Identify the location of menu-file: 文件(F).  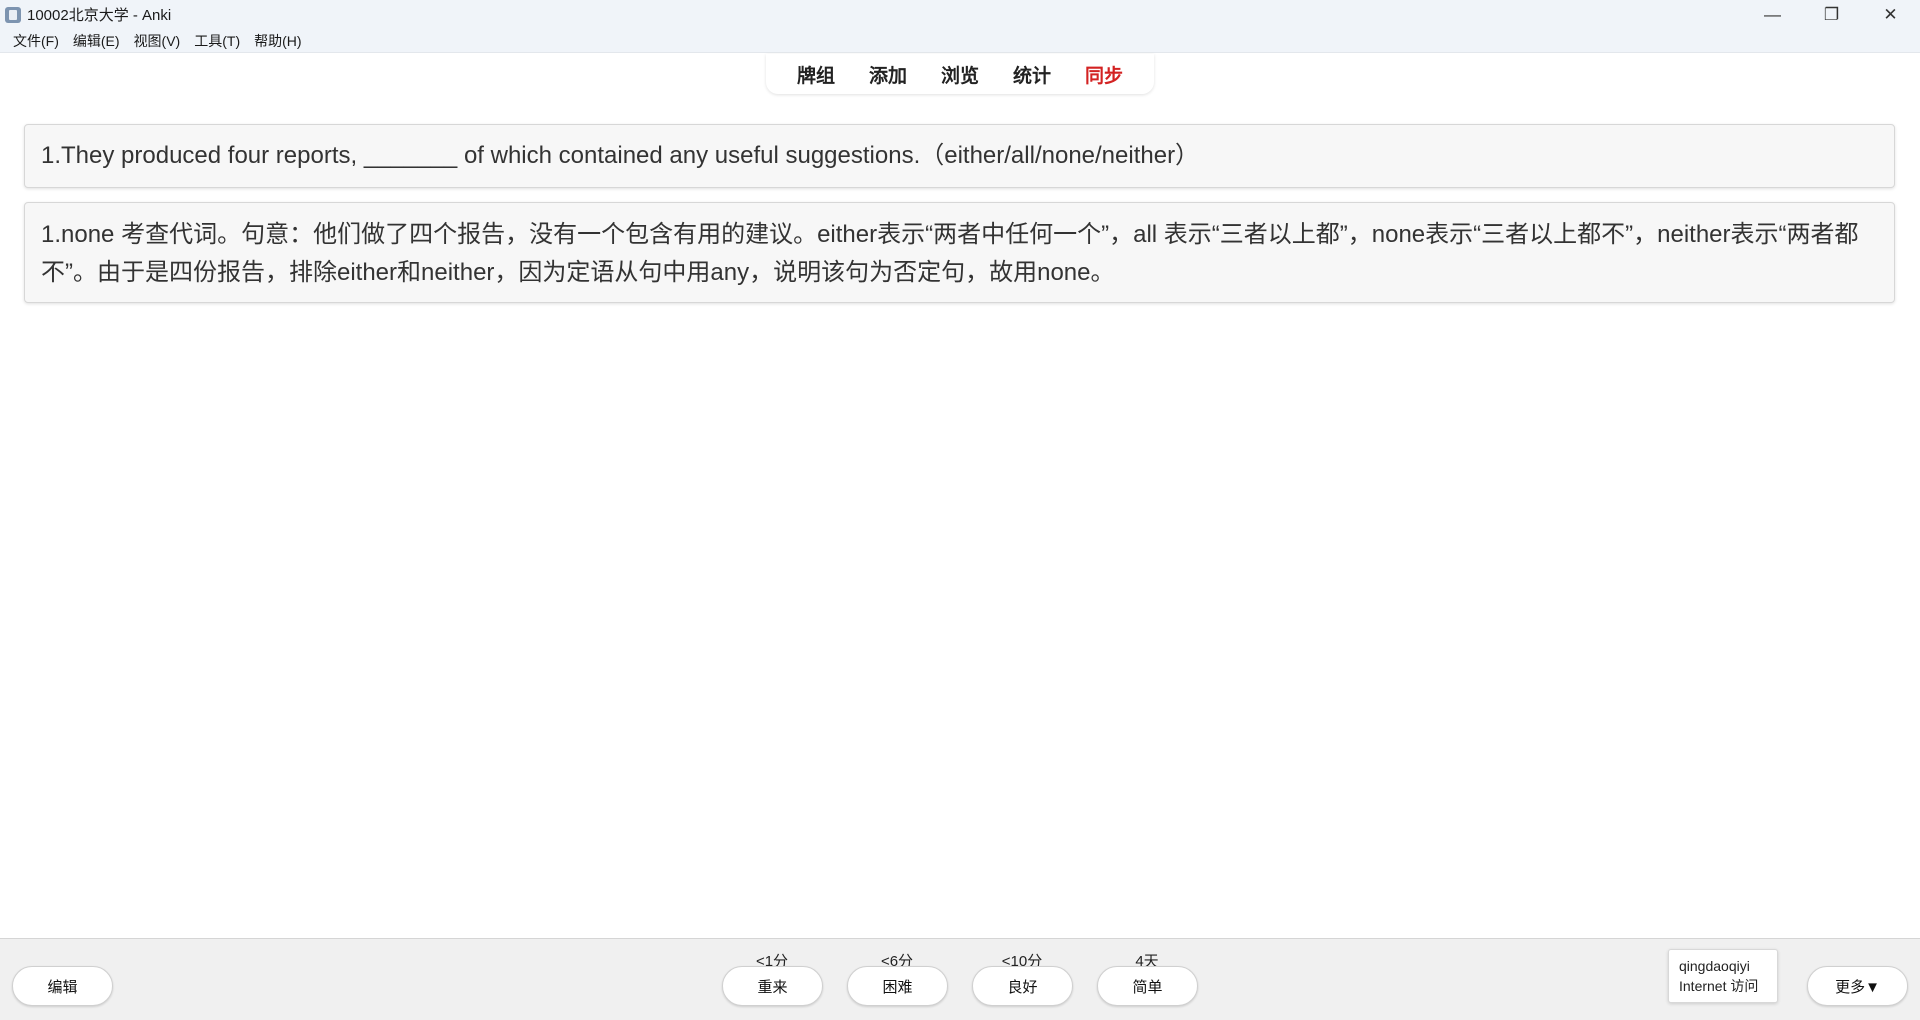
(38, 41).